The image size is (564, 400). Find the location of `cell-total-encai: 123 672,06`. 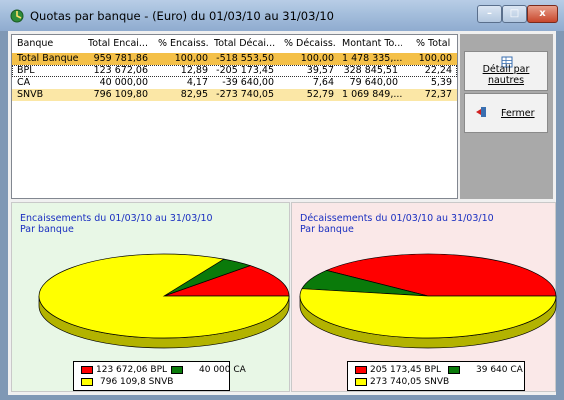

cell-total-encai: 123 672,06 is located at coordinates (120, 70).